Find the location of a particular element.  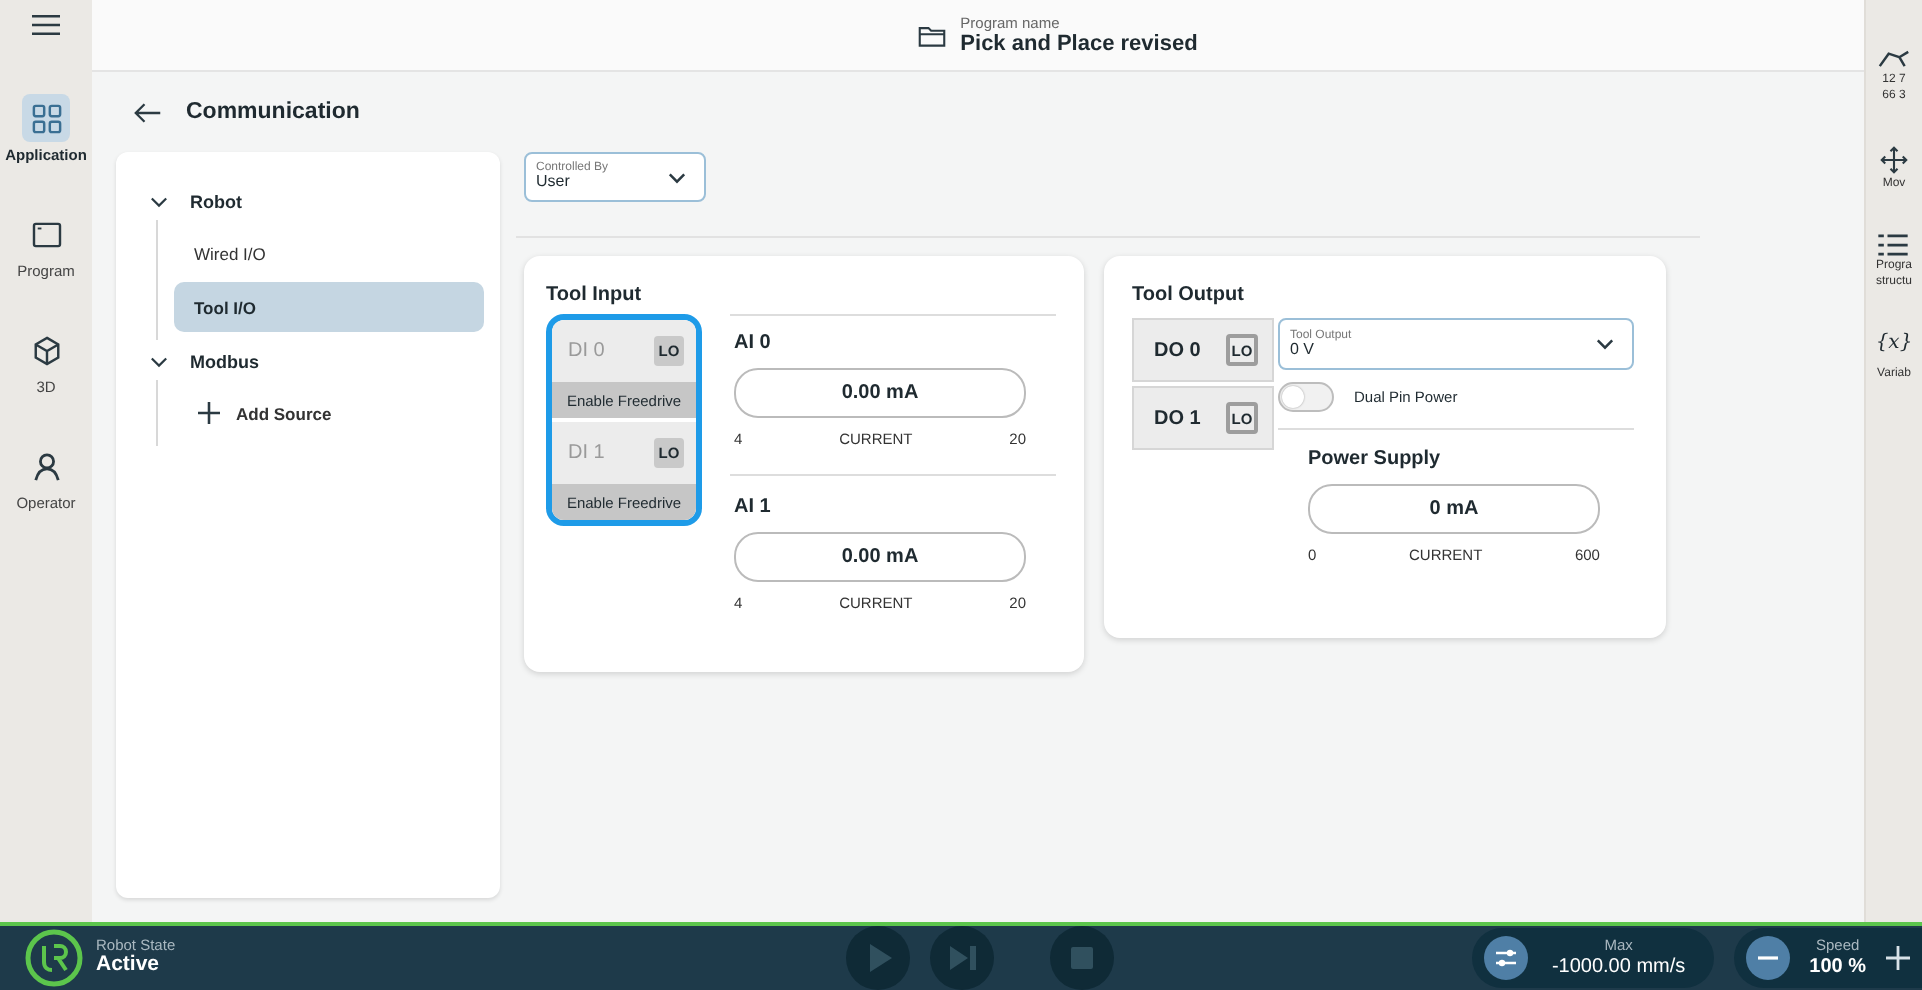

move-arrows-icon is located at coordinates (1894, 160).